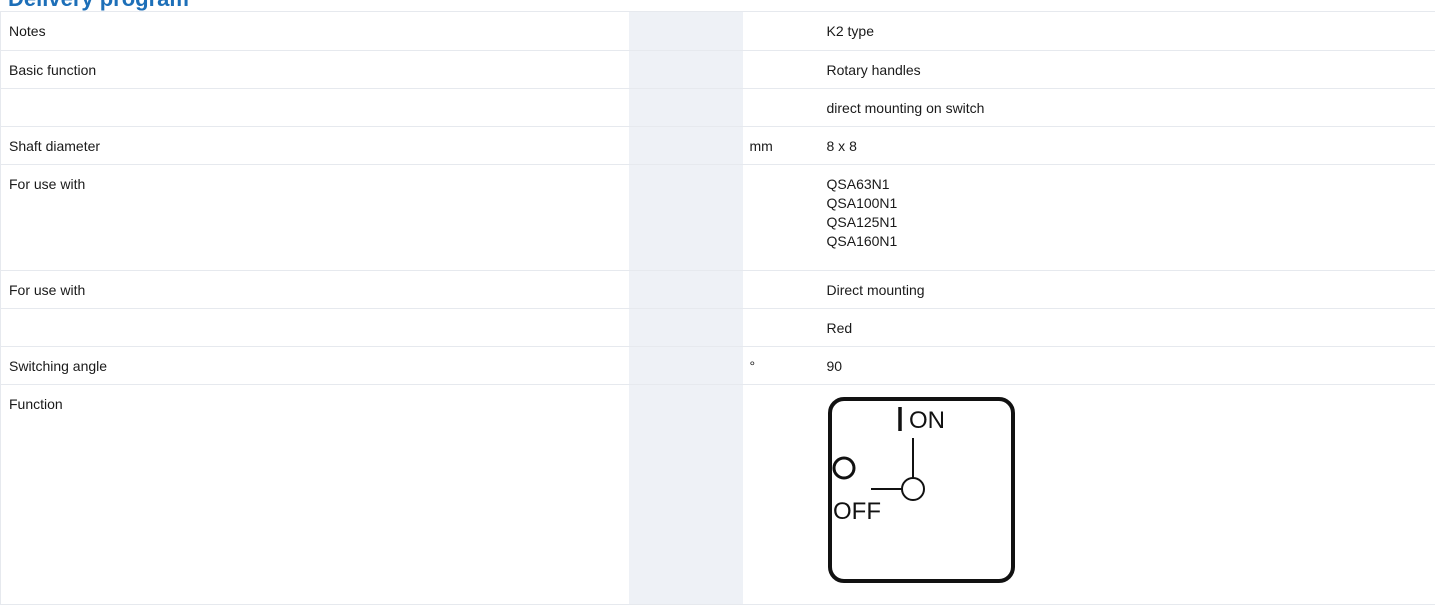 The height and width of the screenshot is (605, 1435). What do you see at coordinates (315, 146) in the screenshot?
I see `row-label: Shaft diameter` at bounding box center [315, 146].